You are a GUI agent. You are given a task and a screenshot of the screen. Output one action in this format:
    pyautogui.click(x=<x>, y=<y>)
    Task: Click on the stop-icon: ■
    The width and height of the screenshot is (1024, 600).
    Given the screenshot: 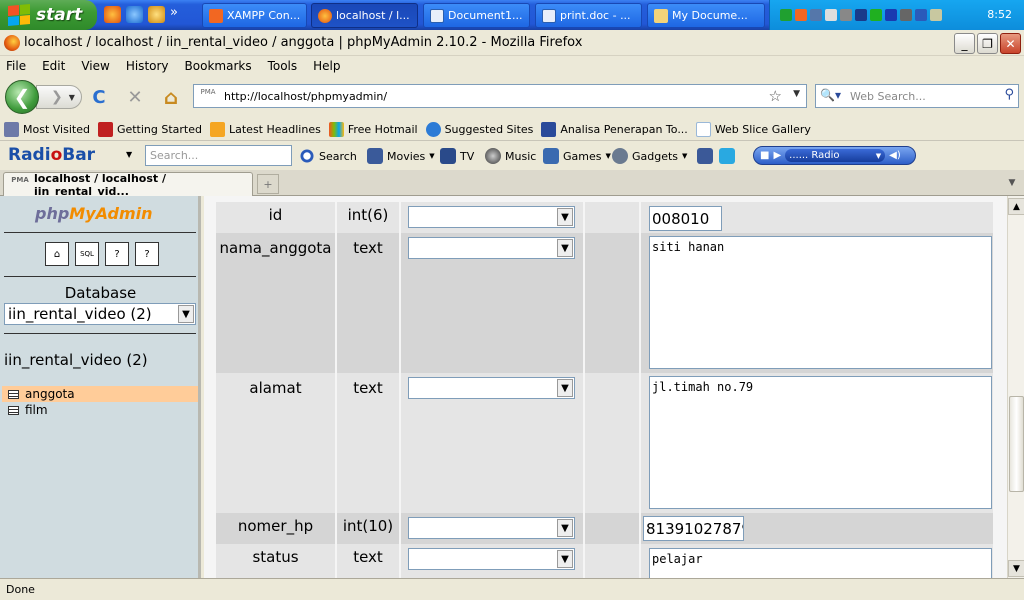 What is the action you would take?
    pyautogui.click(x=764, y=155)
    